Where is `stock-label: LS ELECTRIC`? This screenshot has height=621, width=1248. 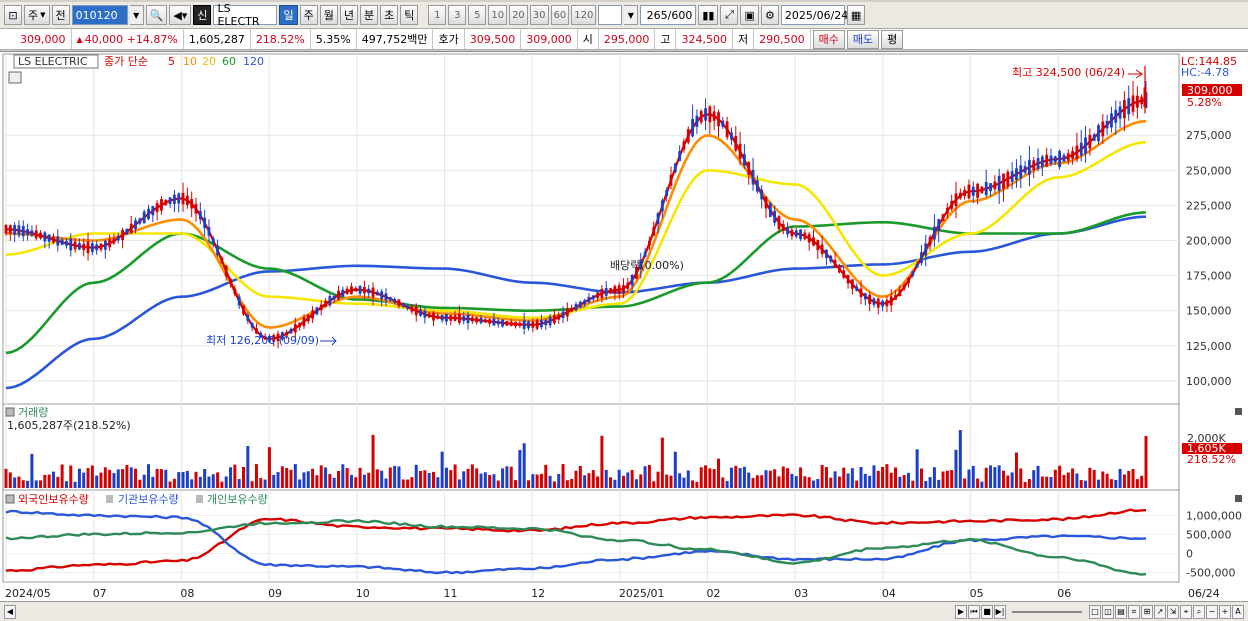 stock-label: LS ELECTRIC is located at coordinates (53, 61).